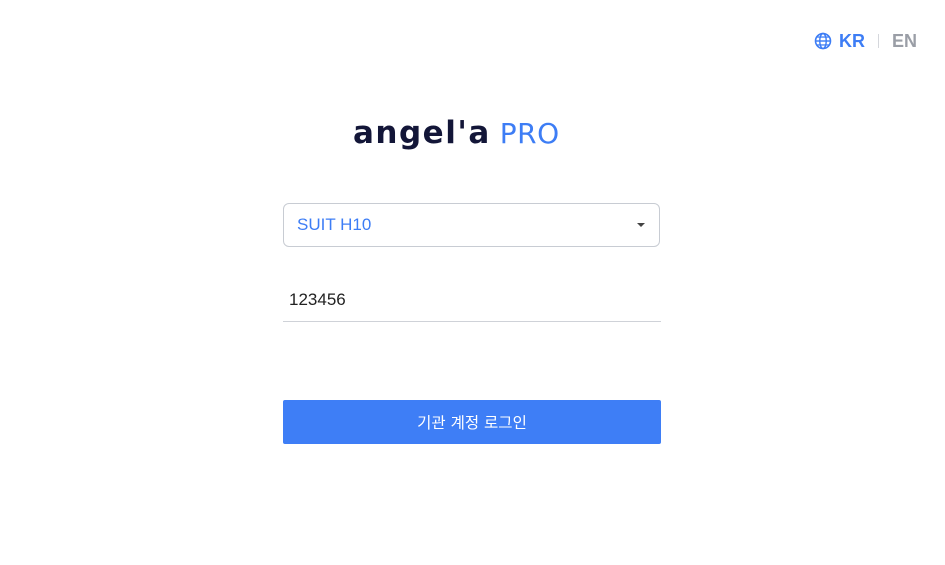 The width and height of the screenshot is (945, 565). Describe the element at coordinates (878, 41) in the screenshot. I see `language-divider` at that location.